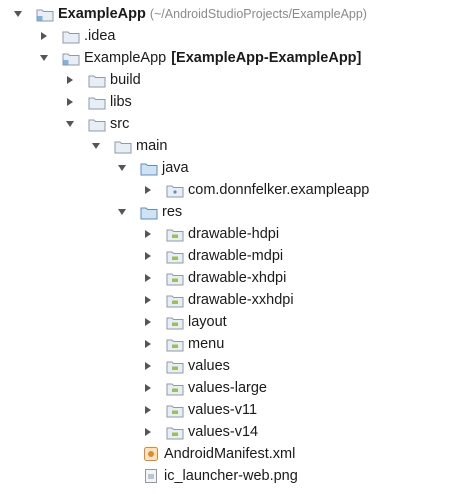 The width and height of the screenshot is (469, 494). I want to click on root-path: (~/AndroidStudioProjects/ExampleApp), so click(258, 14).